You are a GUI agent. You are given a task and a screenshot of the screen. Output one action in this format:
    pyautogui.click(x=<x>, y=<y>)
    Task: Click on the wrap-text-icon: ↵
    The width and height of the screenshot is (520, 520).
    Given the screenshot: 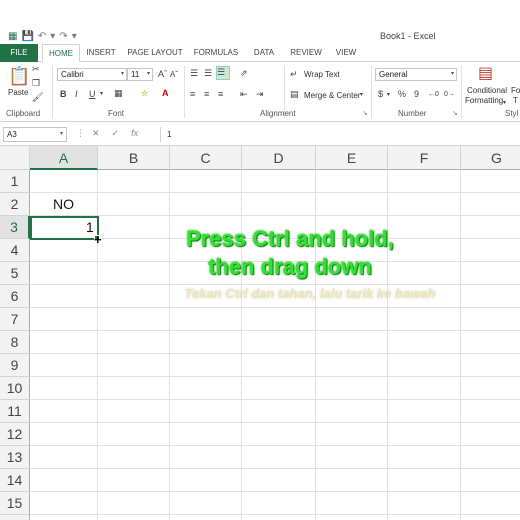 What is the action you would take?
    pyautogui.click(x=294, y=74)
    